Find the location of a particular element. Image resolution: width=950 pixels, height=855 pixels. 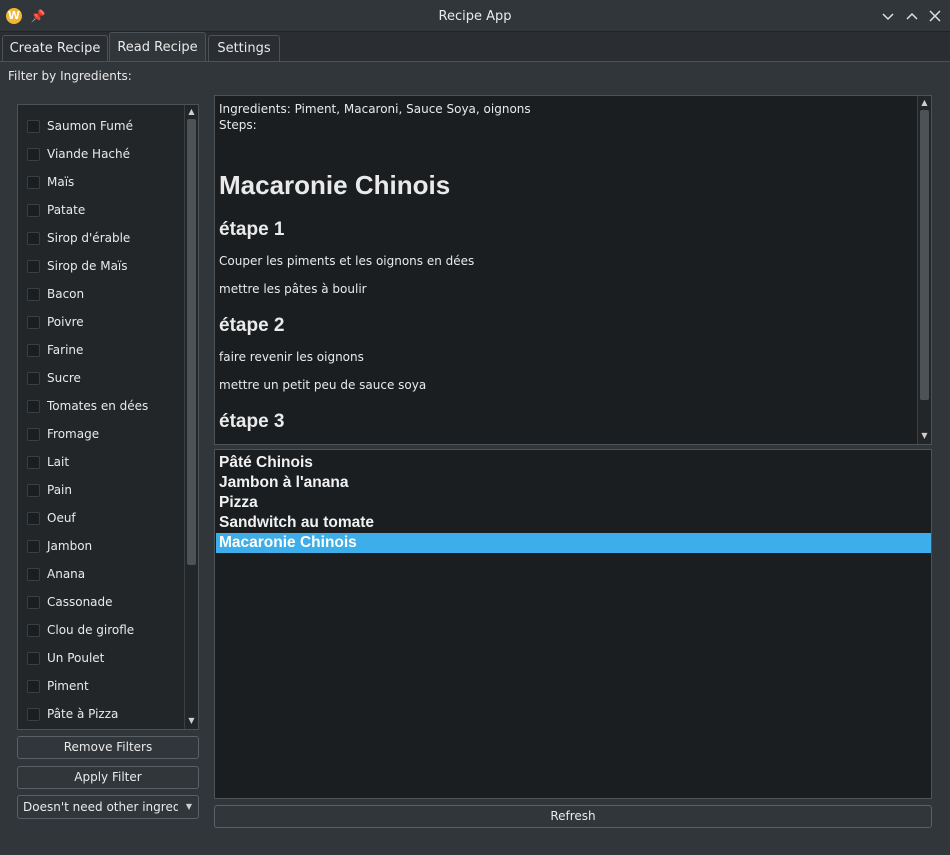

ingredient-label: Anana is located at coordinates (66, 574).